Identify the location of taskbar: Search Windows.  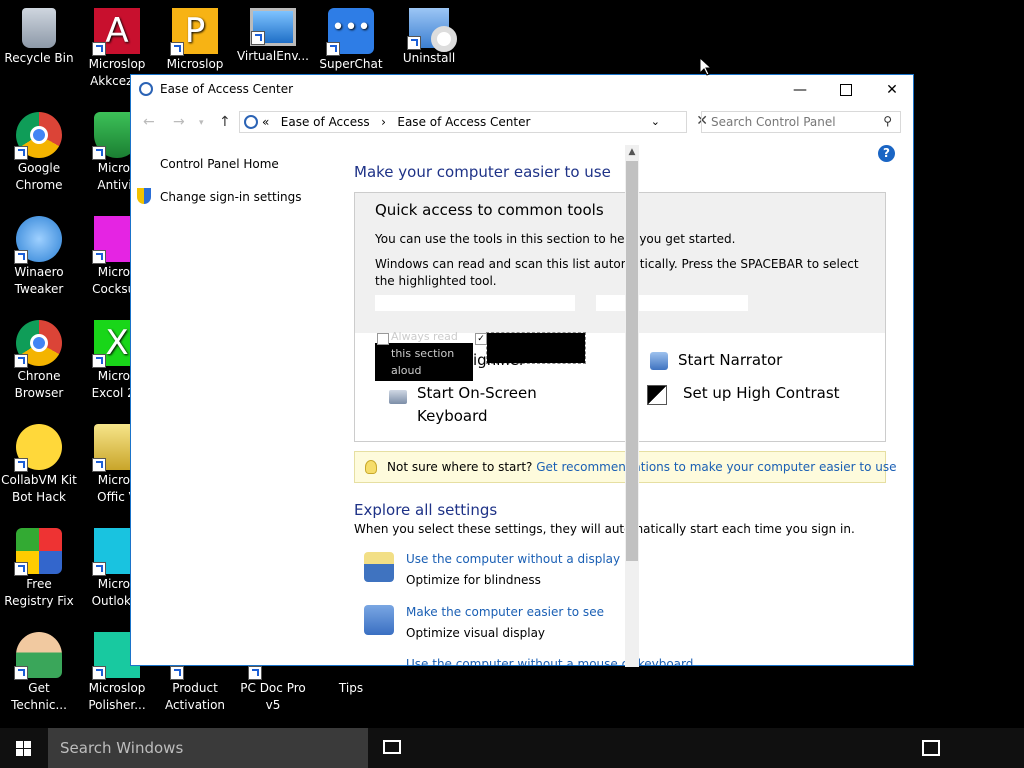
(512, 748).